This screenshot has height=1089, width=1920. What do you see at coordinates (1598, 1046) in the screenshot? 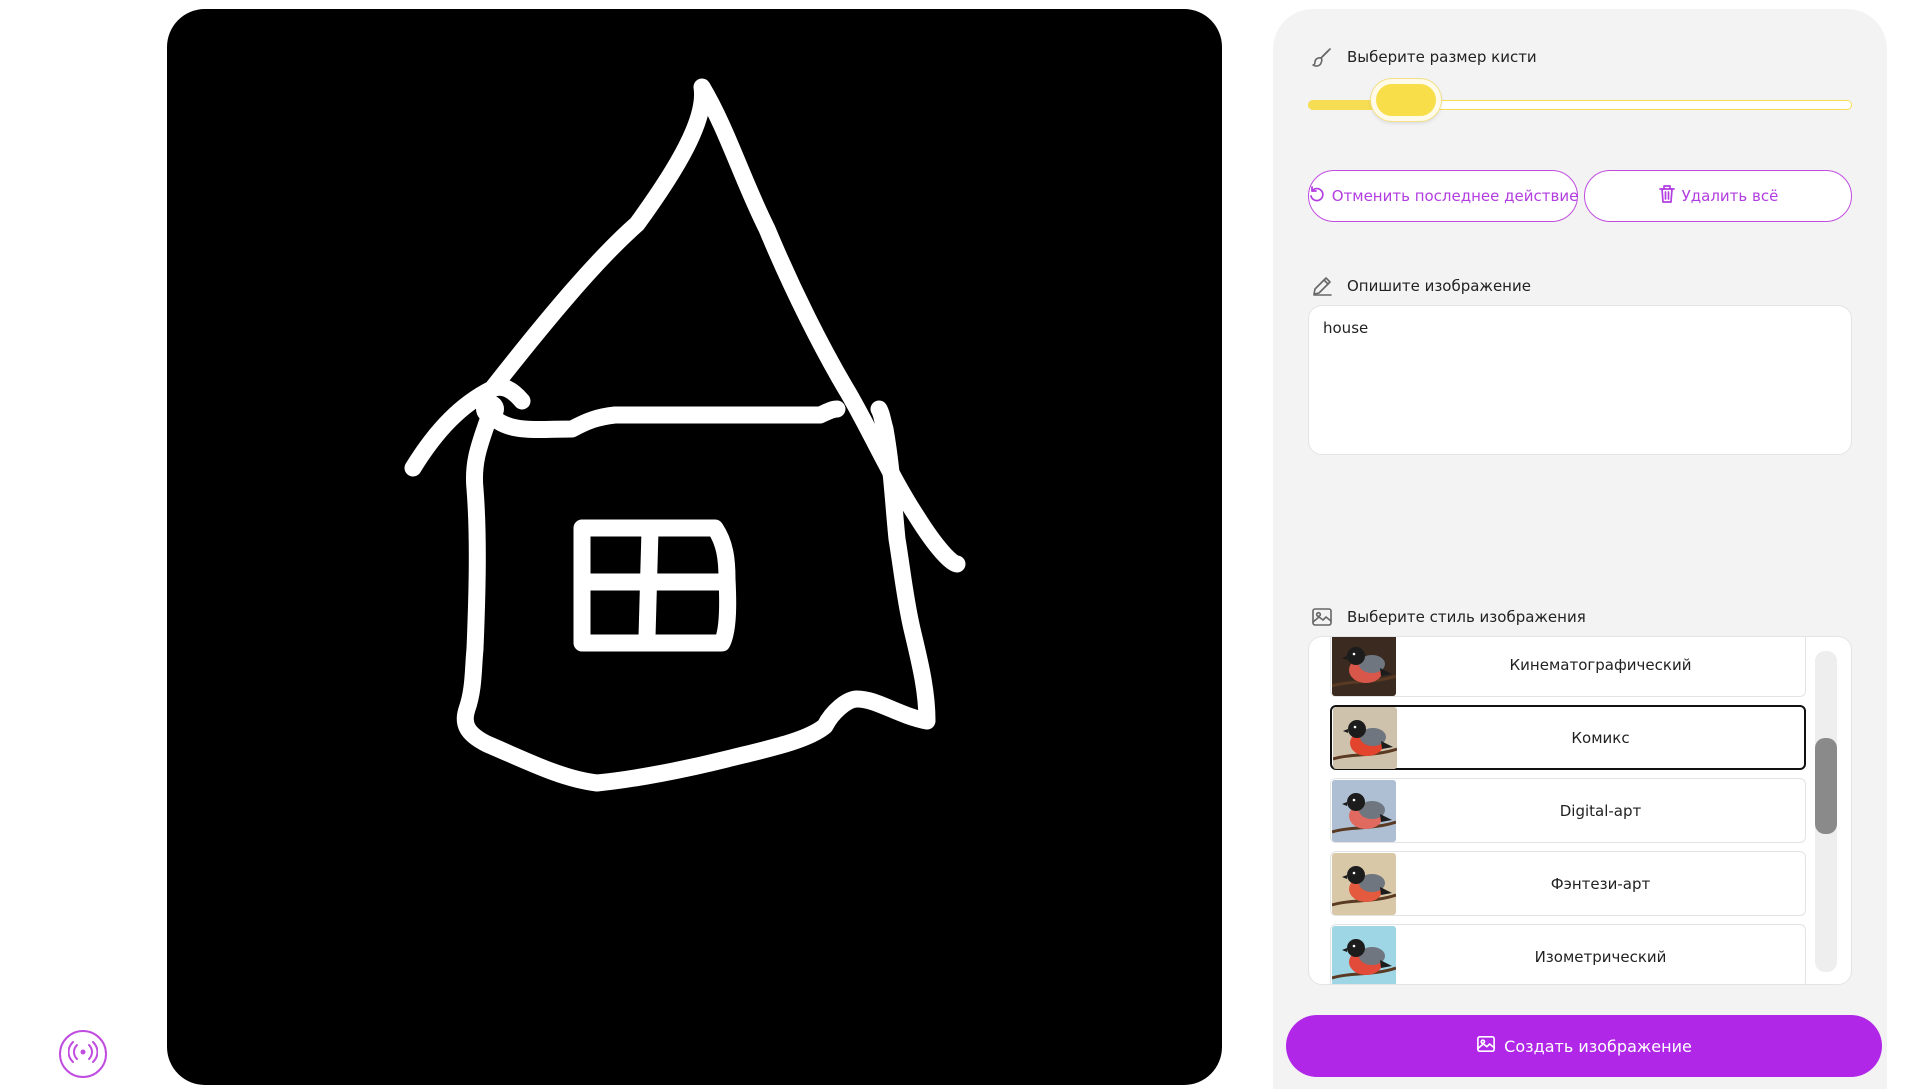
I see `create-image-label: Создать изображение` at bounding box center [1598, 1046].